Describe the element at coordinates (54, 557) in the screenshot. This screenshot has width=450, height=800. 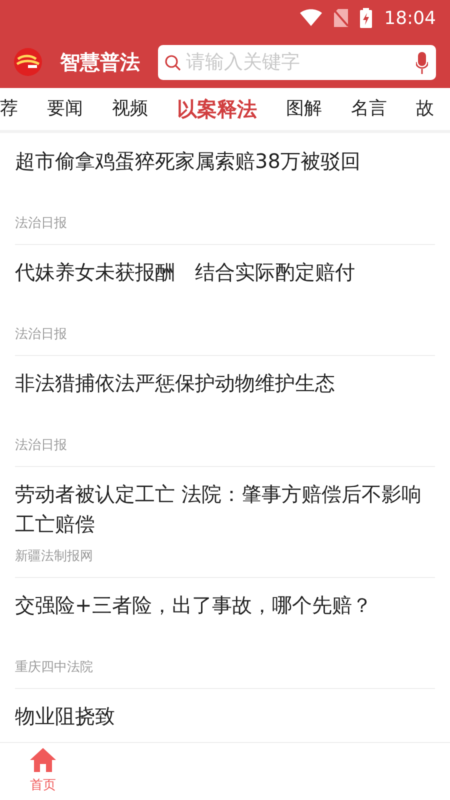
I see `article-source: 新疆法制报网` at that location.